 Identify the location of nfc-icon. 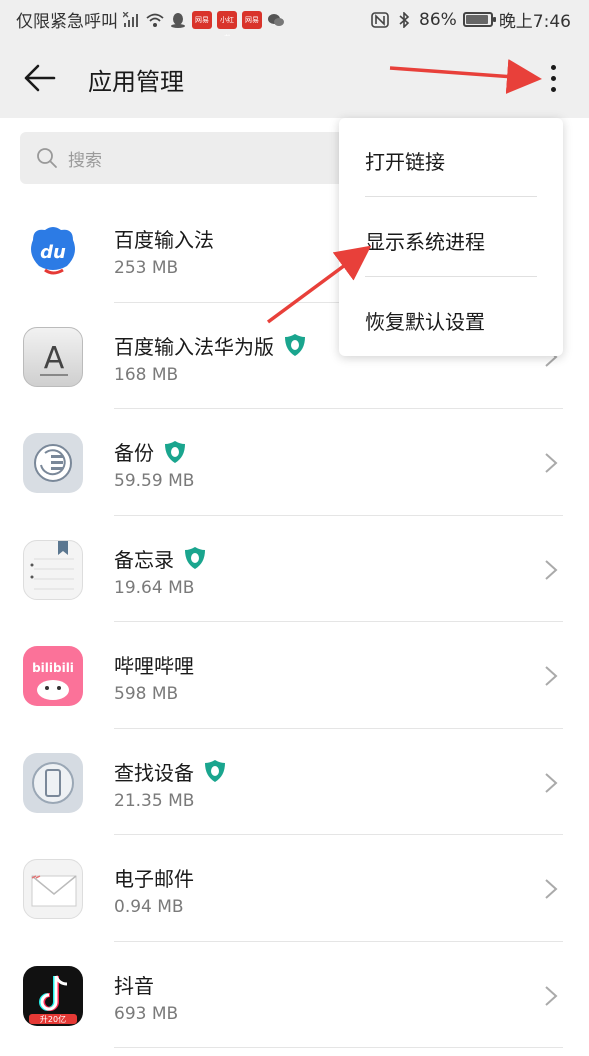
(380, 19).